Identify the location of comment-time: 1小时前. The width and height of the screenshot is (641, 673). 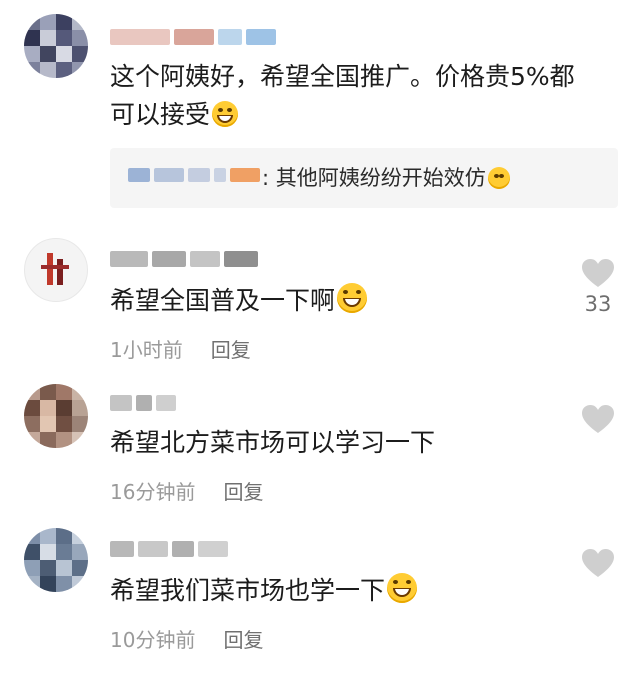
(146, 350).